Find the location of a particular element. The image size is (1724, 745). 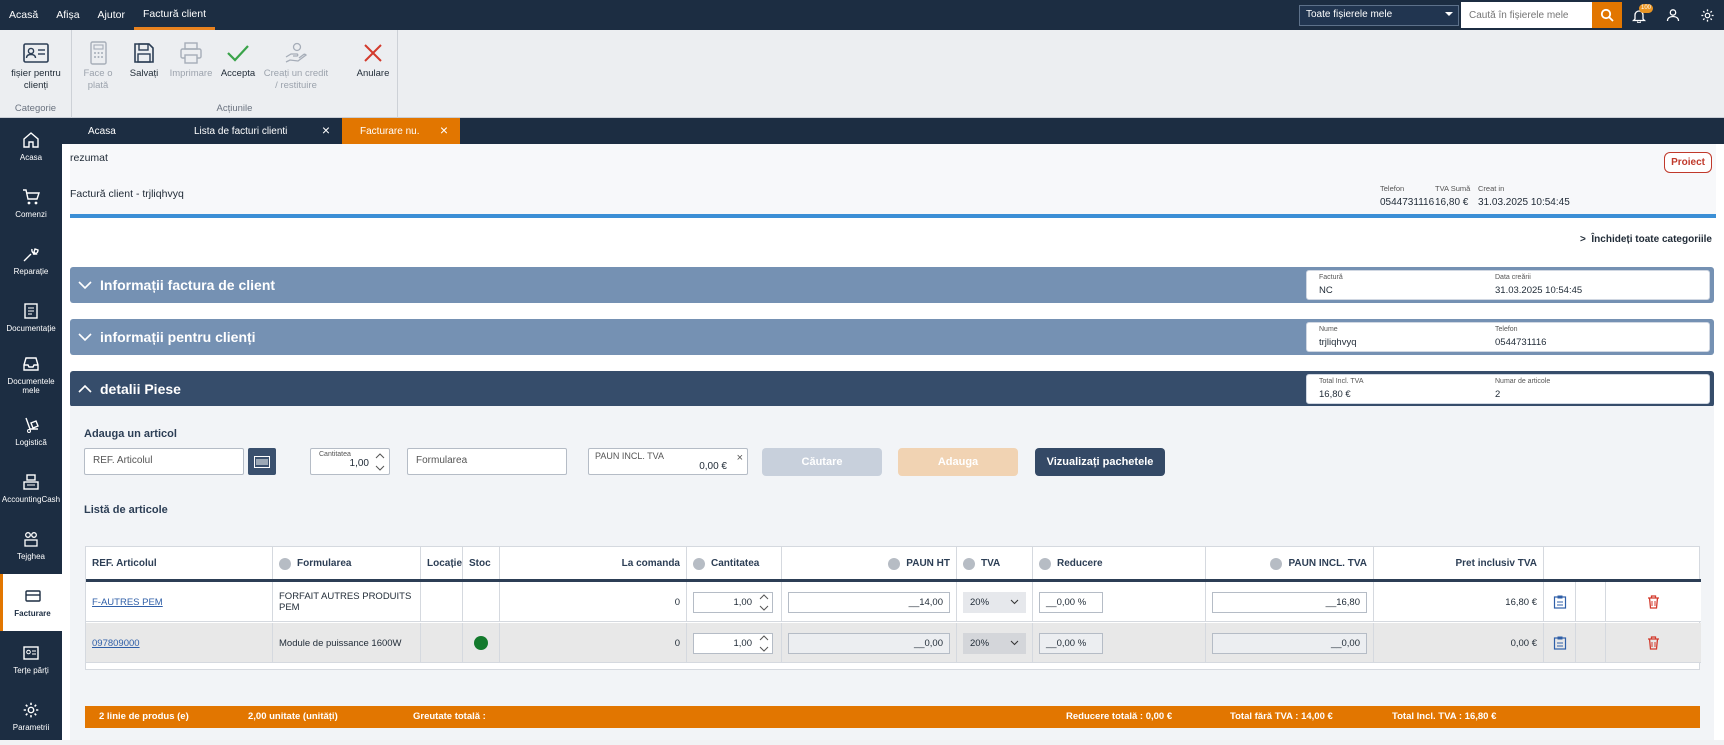

nav-ajutor: Ajutor is located at coordinates (111, 15).